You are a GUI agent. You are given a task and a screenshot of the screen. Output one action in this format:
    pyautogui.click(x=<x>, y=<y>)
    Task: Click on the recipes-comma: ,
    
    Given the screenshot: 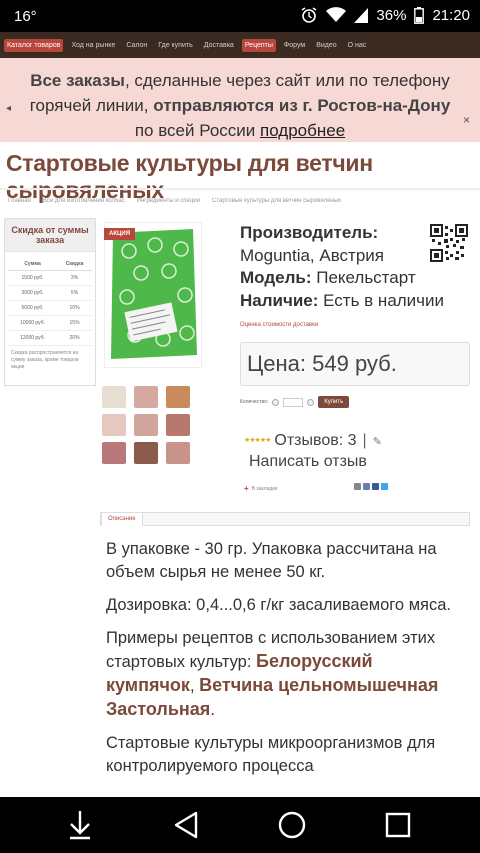 What is the action you would take?
    pyautogui.click(x=194, y=686)
    